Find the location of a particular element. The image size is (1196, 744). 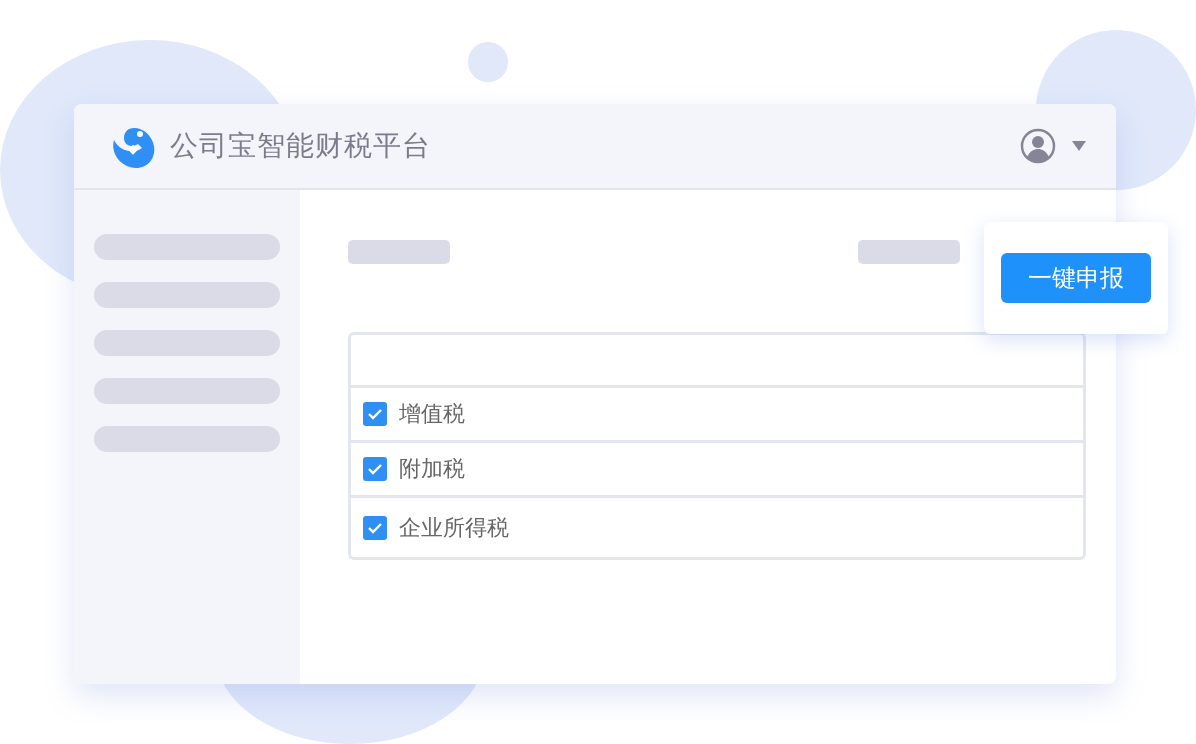

user-avatar-icon is located at coordinates (1038, 146).